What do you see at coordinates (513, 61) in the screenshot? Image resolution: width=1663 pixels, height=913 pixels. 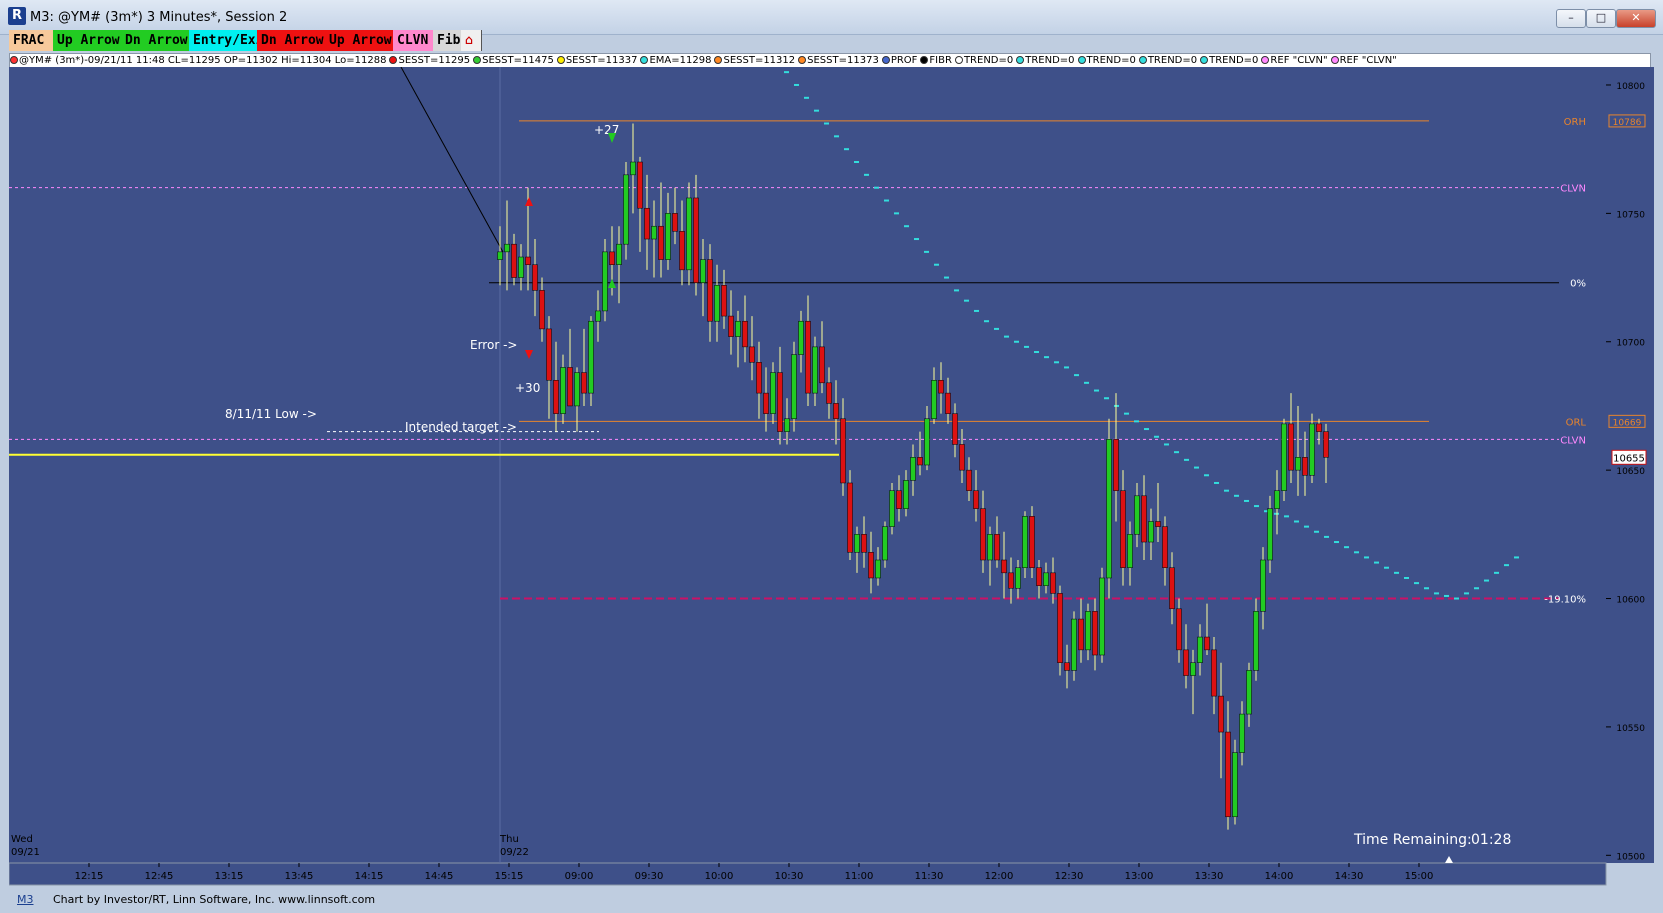 I see `legend-item: SESST=11475` at bounding box center [513, 61].